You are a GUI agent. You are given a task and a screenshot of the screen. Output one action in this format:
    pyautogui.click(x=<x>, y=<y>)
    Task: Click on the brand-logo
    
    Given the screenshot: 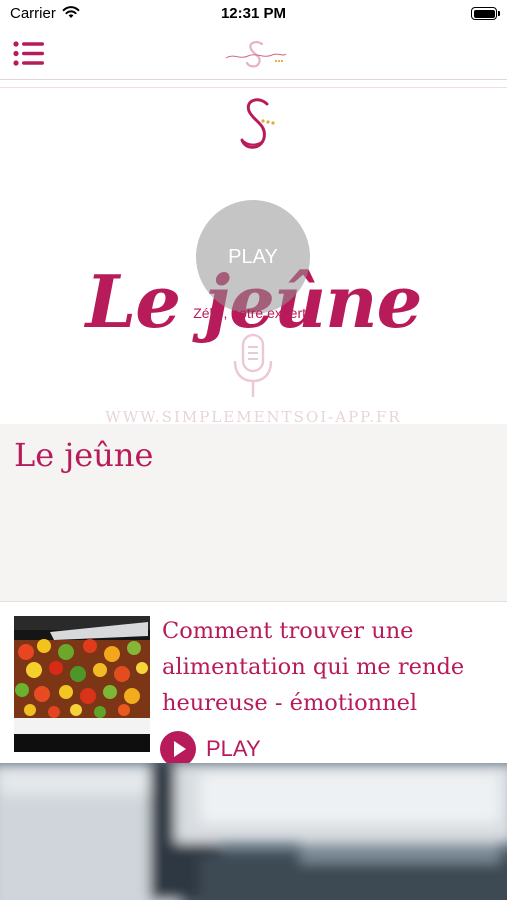 What is the action you would take?
    pyautogui.click(x=256, y=54)
    